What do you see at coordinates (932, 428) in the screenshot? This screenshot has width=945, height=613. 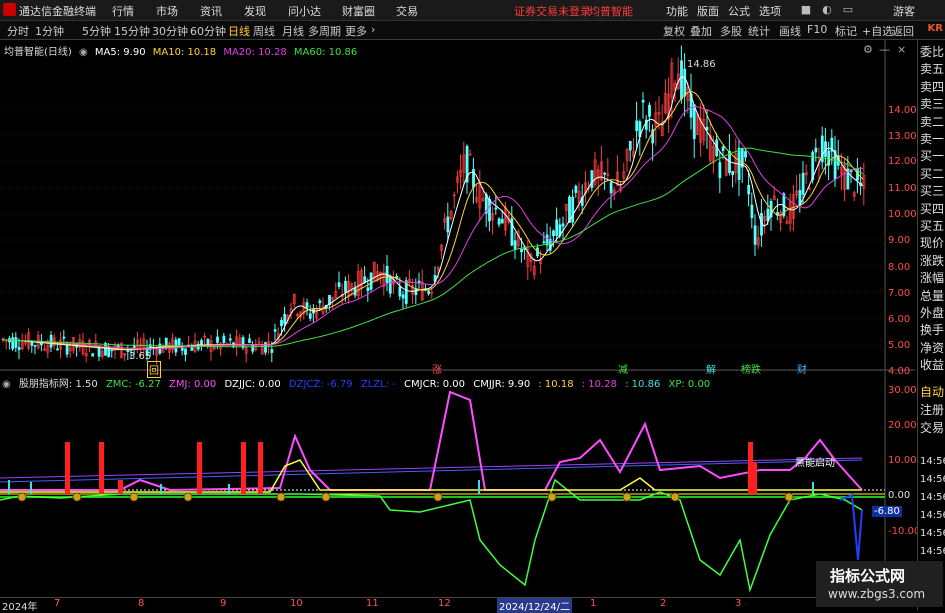 I see `side-trade: 交易` at bounding box center [932, 428].